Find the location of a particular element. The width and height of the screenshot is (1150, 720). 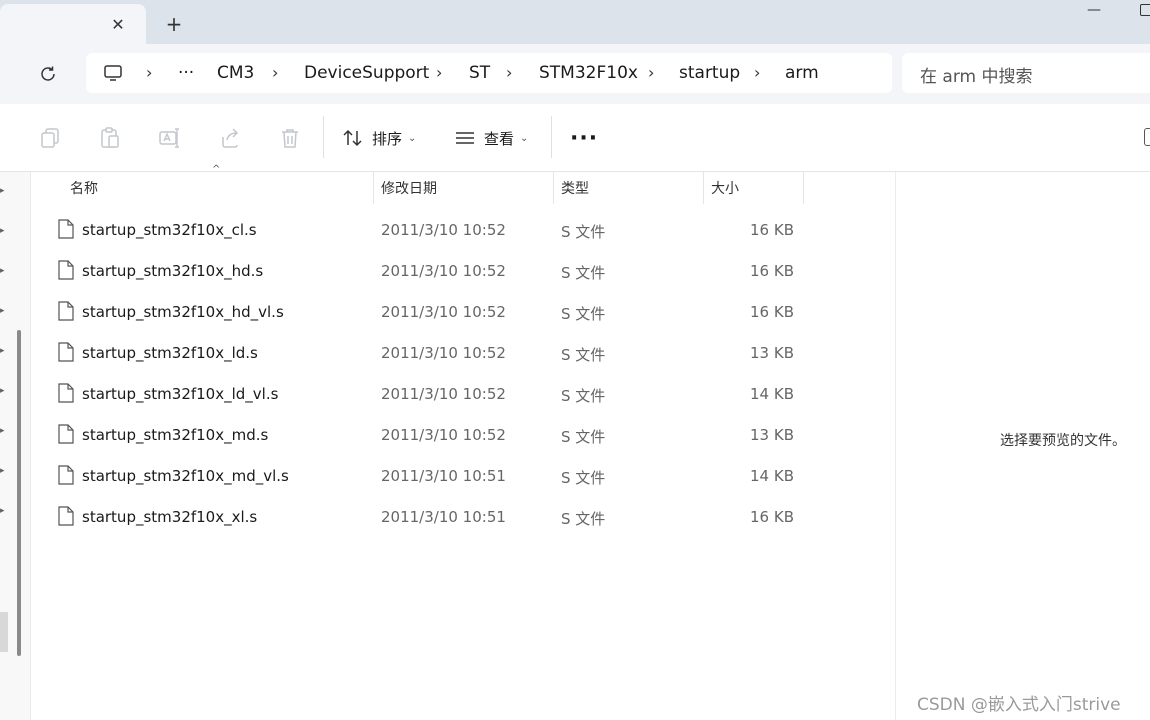

breadcrumb-overflow: ··· is located at coordinates (186, 73).